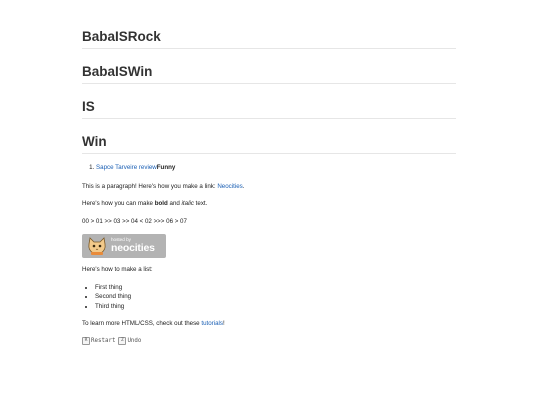 The image size is (540, 405). What do you see at coordinates (187, 203) in the screenshot?
I see `italic-word: italic` at bounding box center [187, 203].